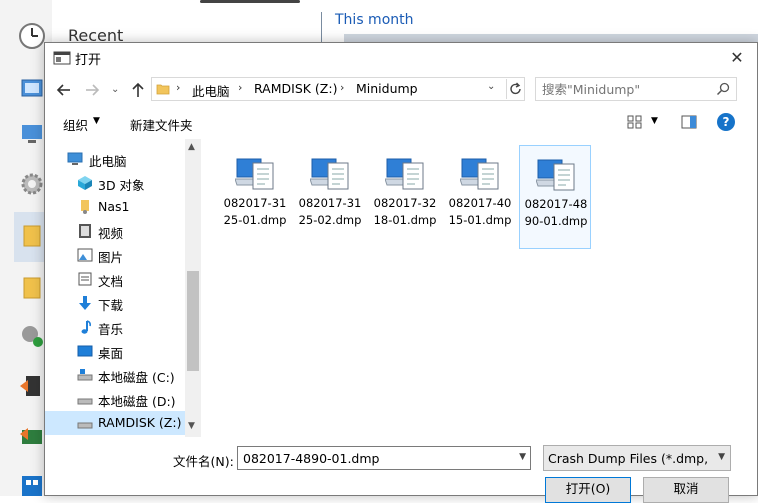  I want to click on music-icon, so click(86, 327).